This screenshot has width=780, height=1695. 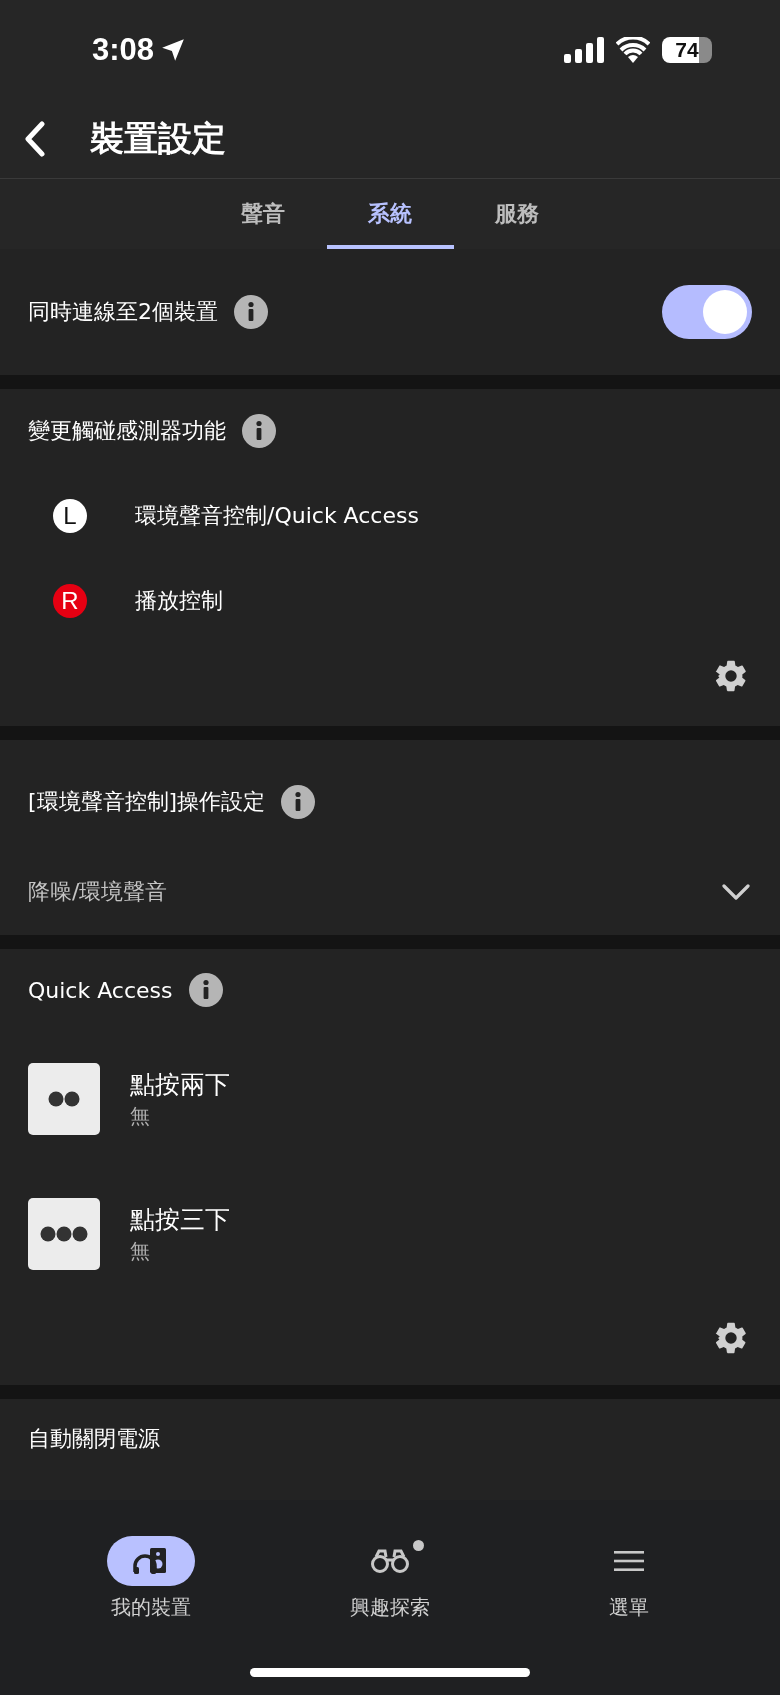 What do you see at coordinates (707, 312) in the screenshot?
I see `toggle-switch` at bounding box center [707, 312].